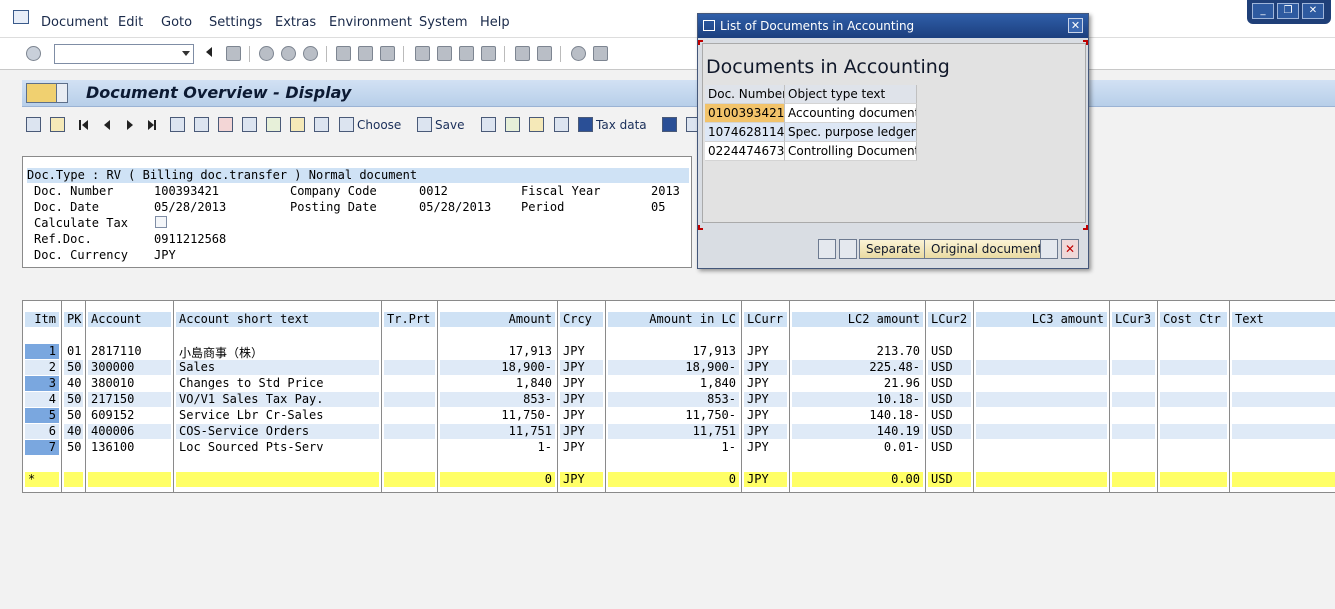 This screenshot has width=1335, height=609. What do you see at coordinates (321, 124) in the screenshot?
I see `change-layout-icon` at bounding box center [321, 124].